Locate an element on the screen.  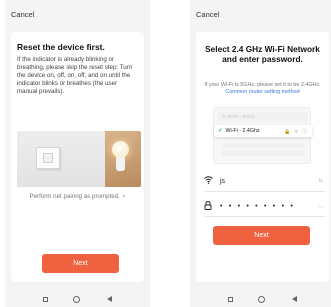
check-icon: ✓ is located at coordinates (220, 131).